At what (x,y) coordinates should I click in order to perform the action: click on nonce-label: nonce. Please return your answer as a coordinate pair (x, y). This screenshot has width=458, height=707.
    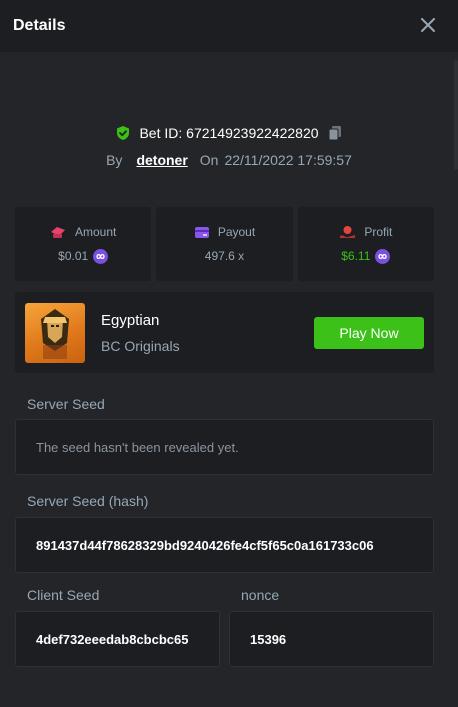
    Looking at the image, I should click on (260, 595).